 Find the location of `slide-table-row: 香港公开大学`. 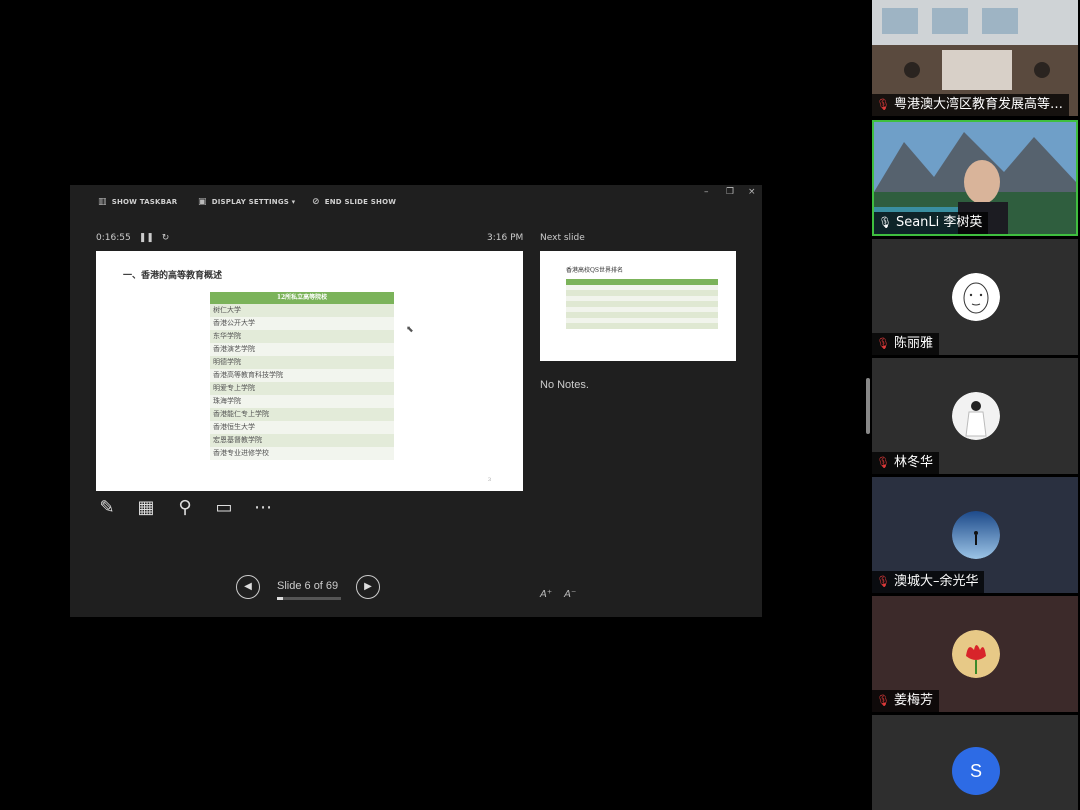

slide-table-row: 香港公开大学 is located at coordinates (302, 323).